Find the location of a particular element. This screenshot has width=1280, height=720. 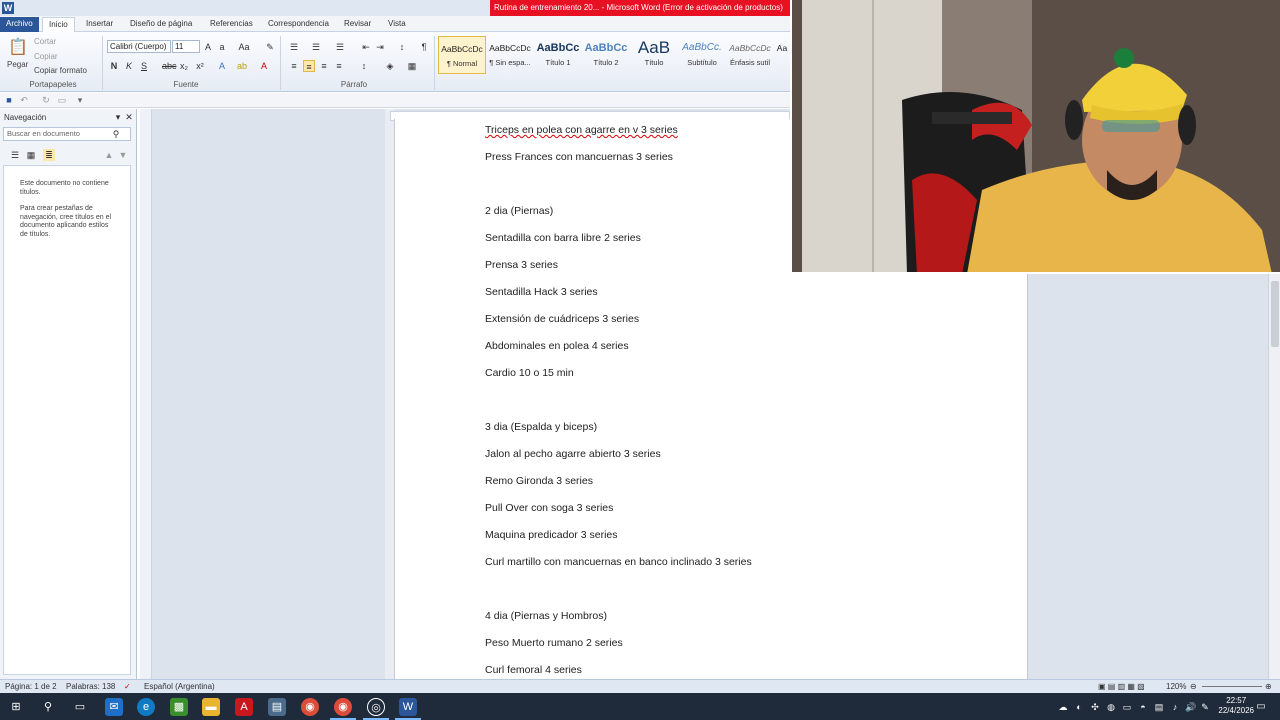

notifications-icon: ▭ is located at coordinates (1261, 707).